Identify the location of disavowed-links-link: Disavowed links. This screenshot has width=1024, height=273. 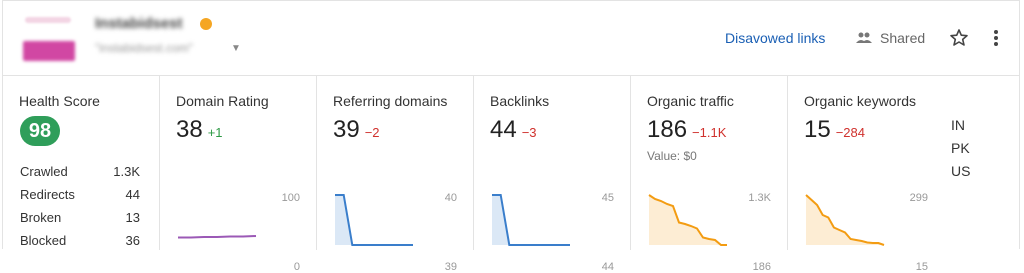
(775, 38).